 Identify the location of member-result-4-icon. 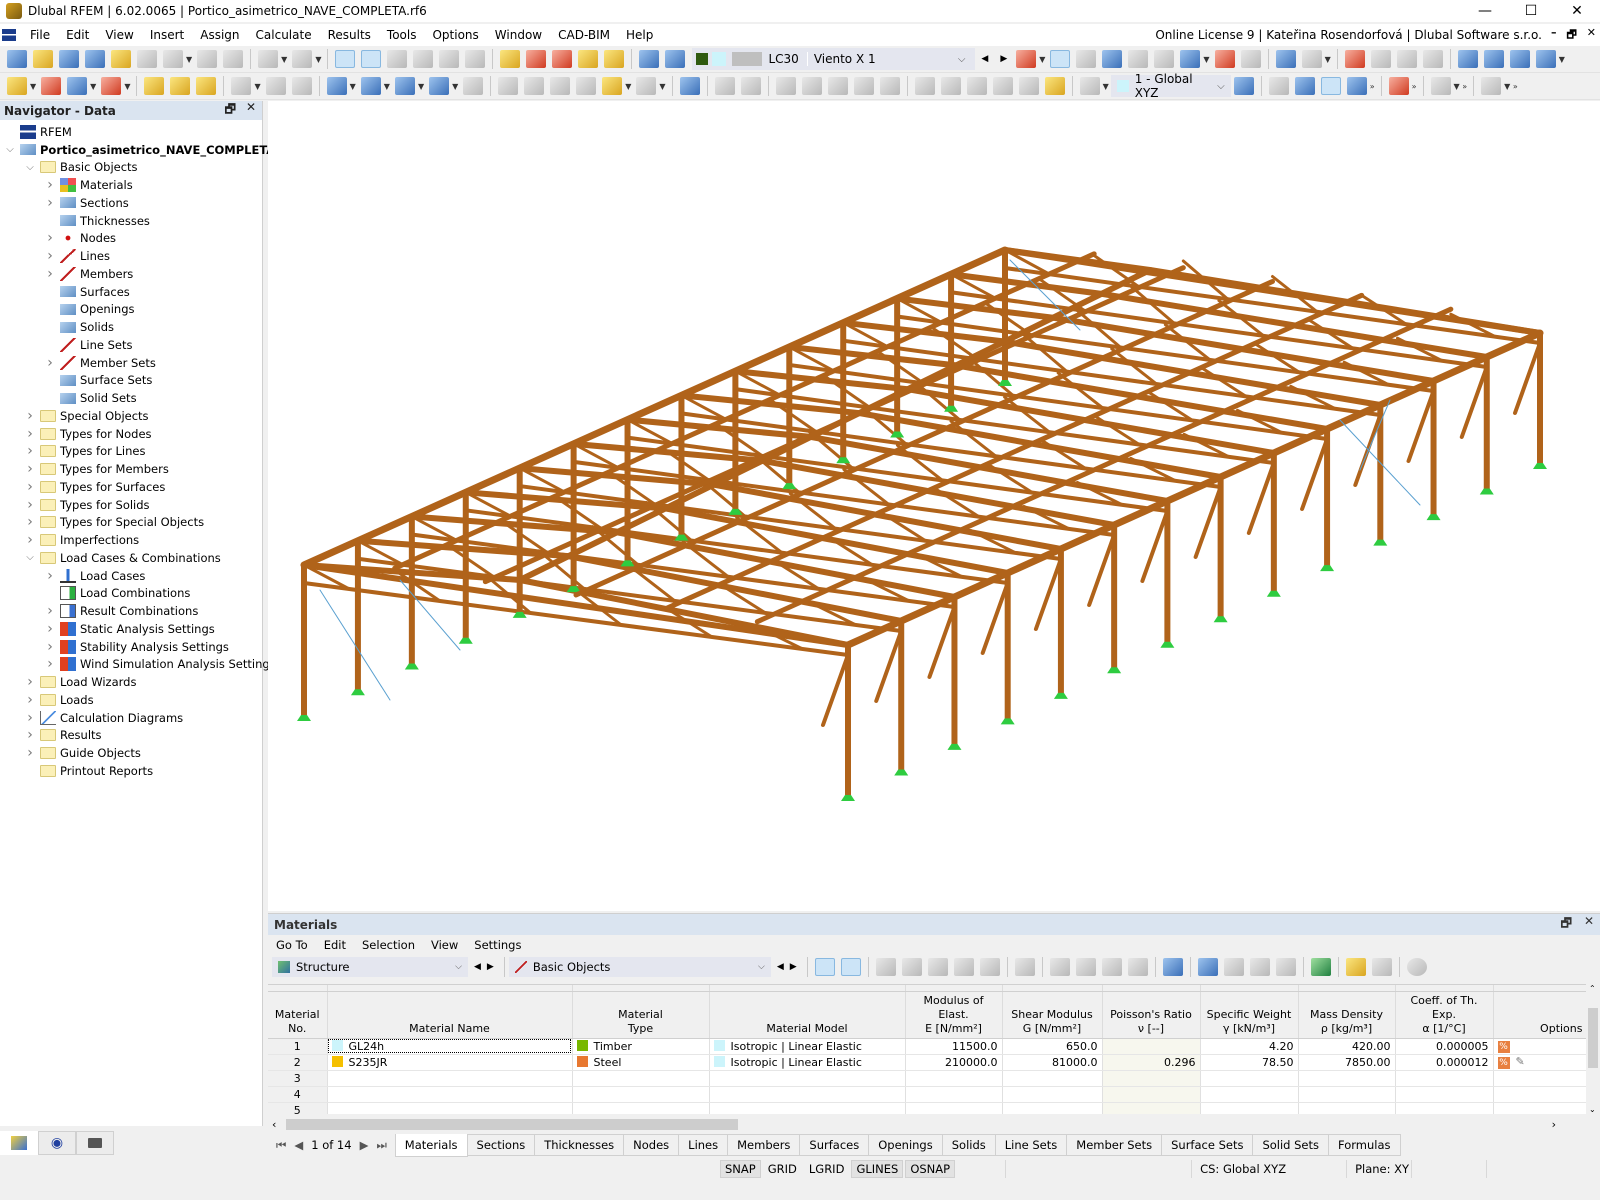
(1002, 86).